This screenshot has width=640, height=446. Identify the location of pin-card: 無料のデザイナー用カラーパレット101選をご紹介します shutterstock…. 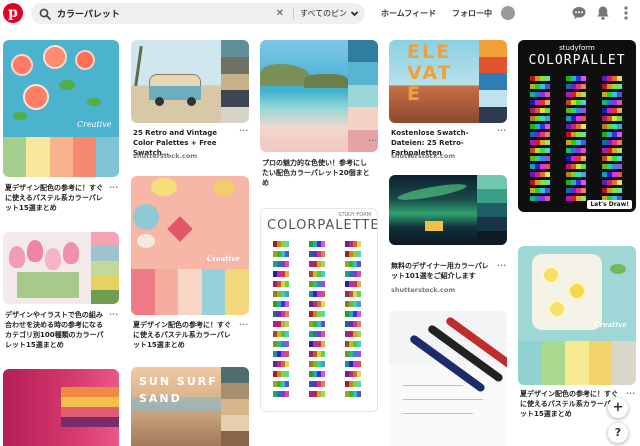
(448, 237).